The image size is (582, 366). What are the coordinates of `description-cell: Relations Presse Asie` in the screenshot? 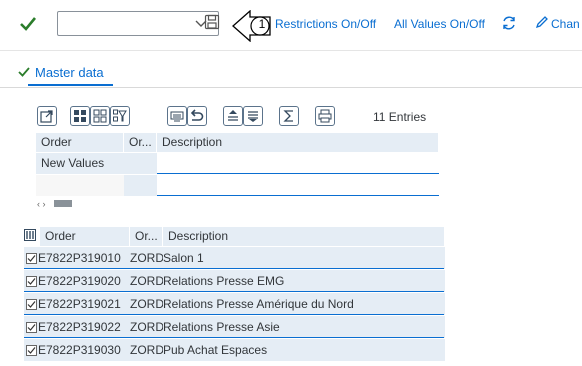 It's located at (221, 327).